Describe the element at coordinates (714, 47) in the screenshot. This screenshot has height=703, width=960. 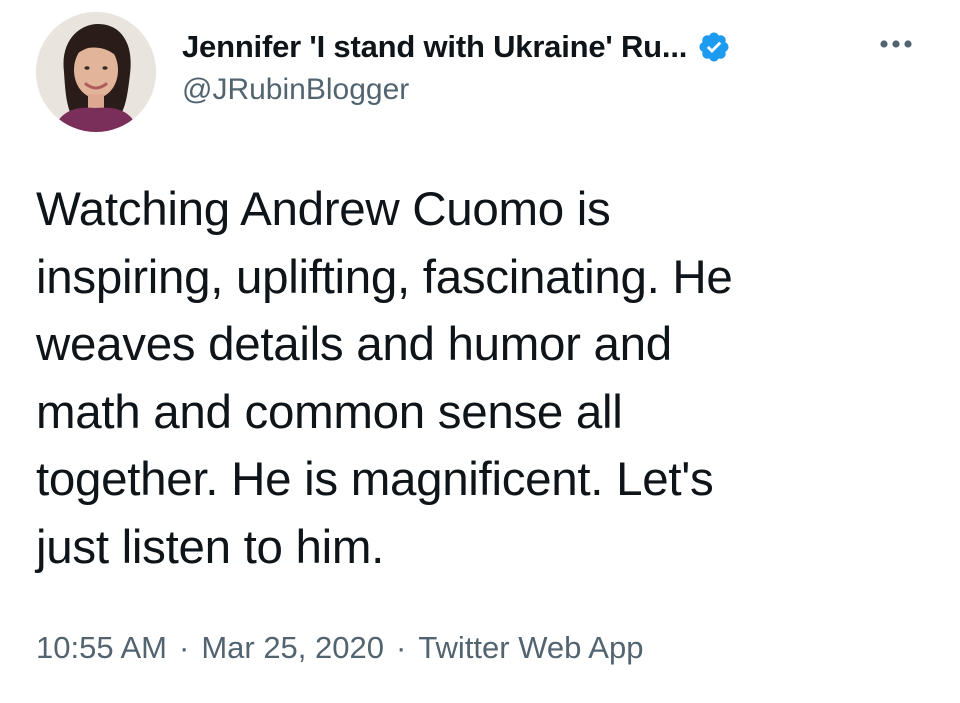
I see `verified-badge-icon` at that location.